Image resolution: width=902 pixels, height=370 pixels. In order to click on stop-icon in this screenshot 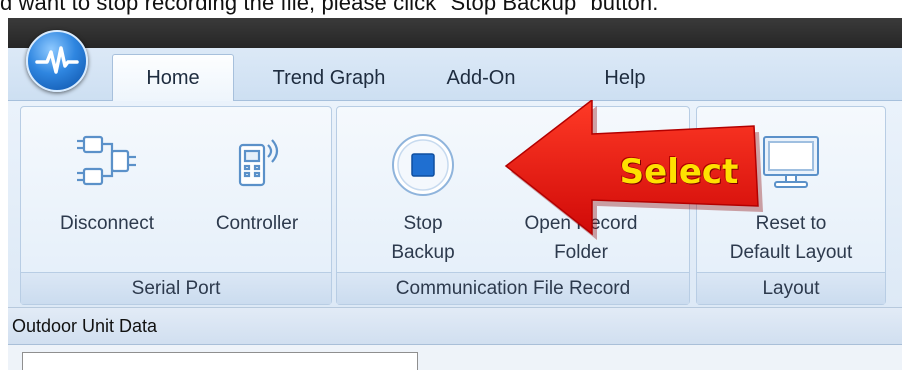, I will do `click(423, 167)`.